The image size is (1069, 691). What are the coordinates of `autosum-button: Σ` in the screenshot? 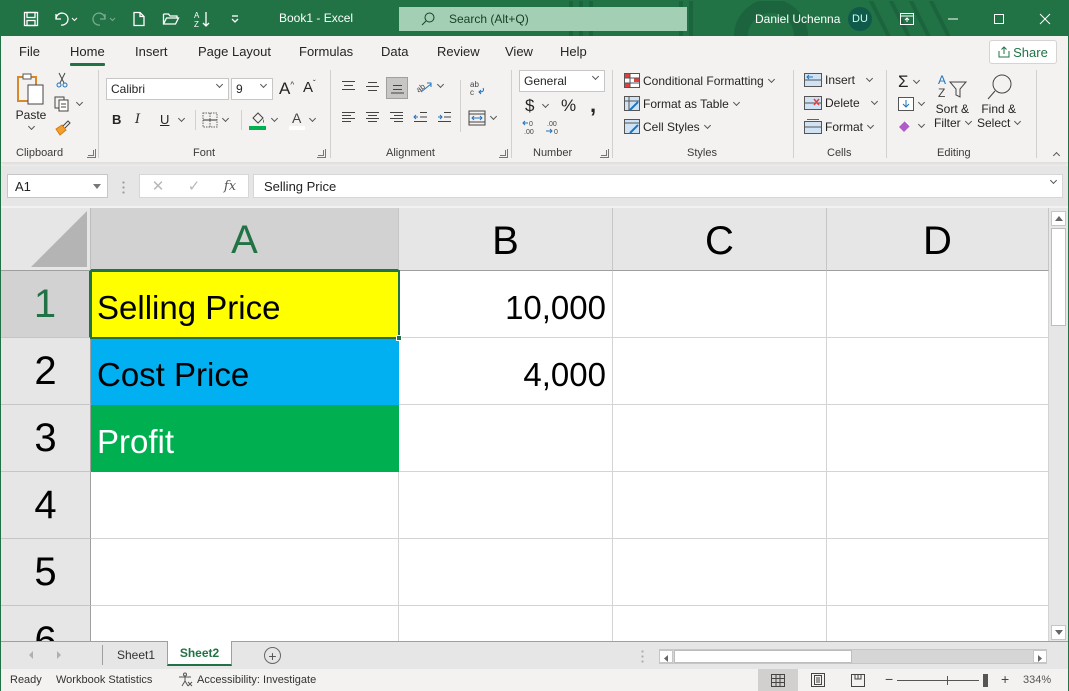 It's located at (909, 82).